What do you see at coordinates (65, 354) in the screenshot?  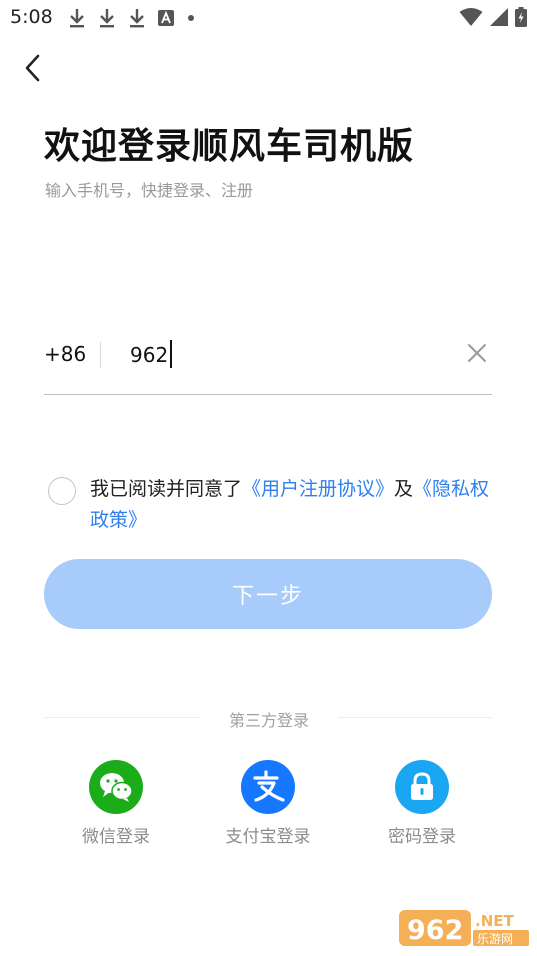 I see `country-code: +86` at bounding box center [65, 354].